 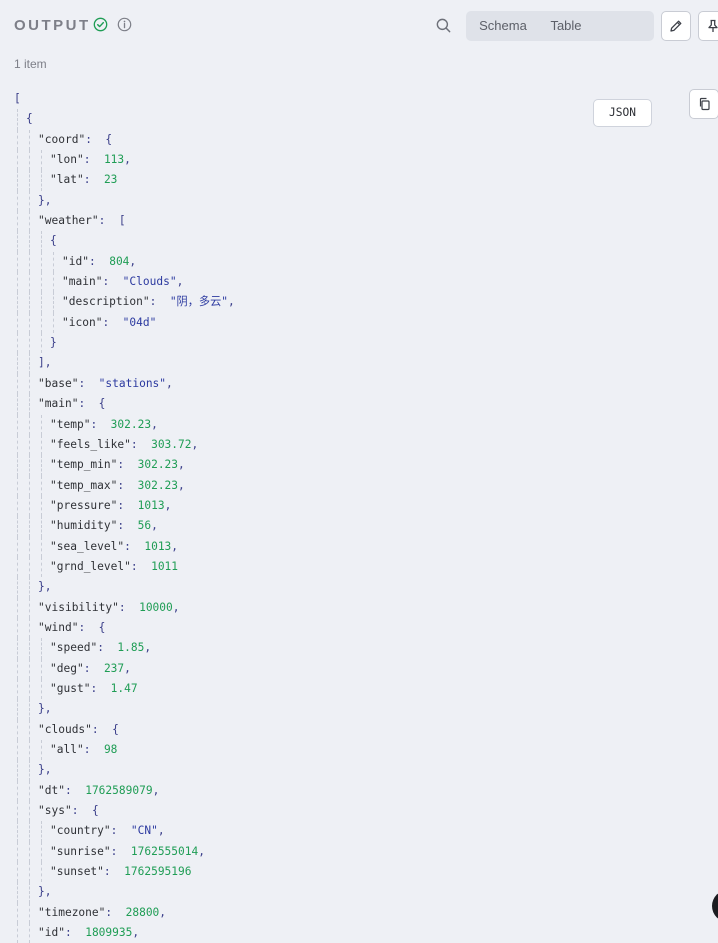 I want to click on tab-schema: Schema, so click(x=503, y=26).